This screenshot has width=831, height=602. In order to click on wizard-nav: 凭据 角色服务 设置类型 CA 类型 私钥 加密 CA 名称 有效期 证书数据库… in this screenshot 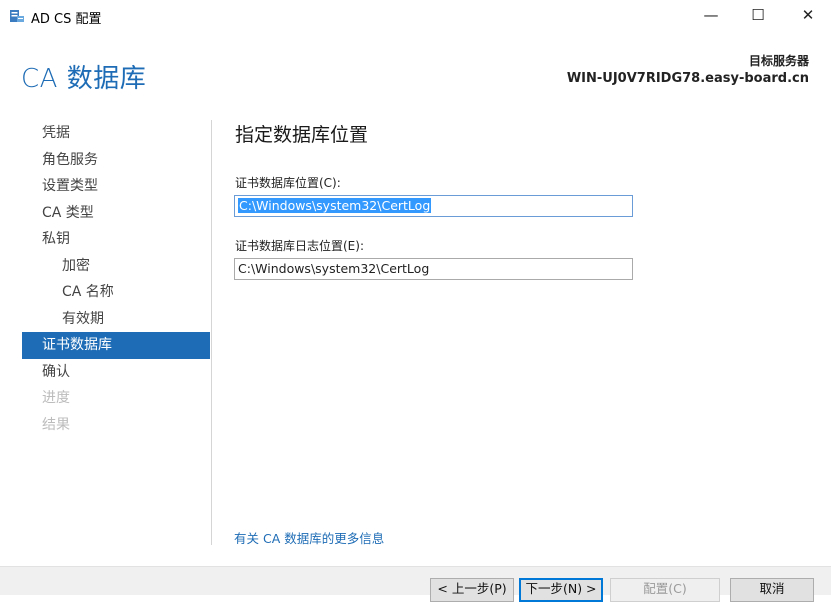, I will do `click(116, 279)`.